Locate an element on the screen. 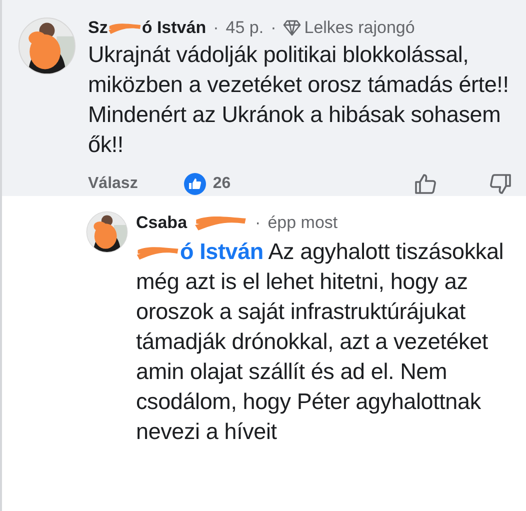 The image size is (526, 511). author-name: Sz is located at coordinates (98, 28).